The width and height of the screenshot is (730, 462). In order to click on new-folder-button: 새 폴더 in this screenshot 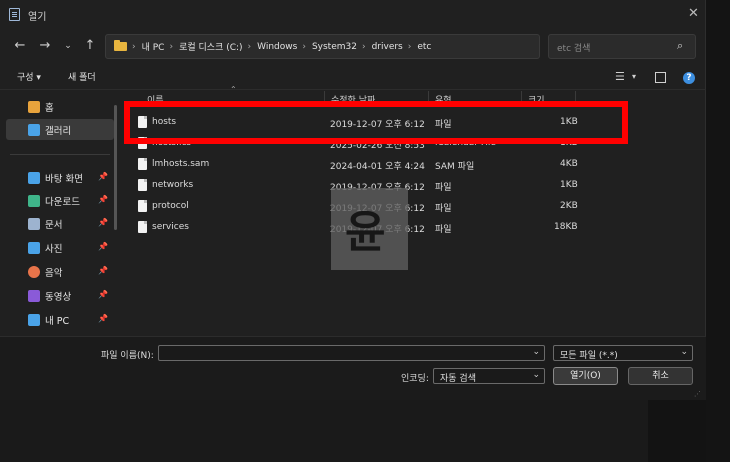, I will do `click(82, 76)`.